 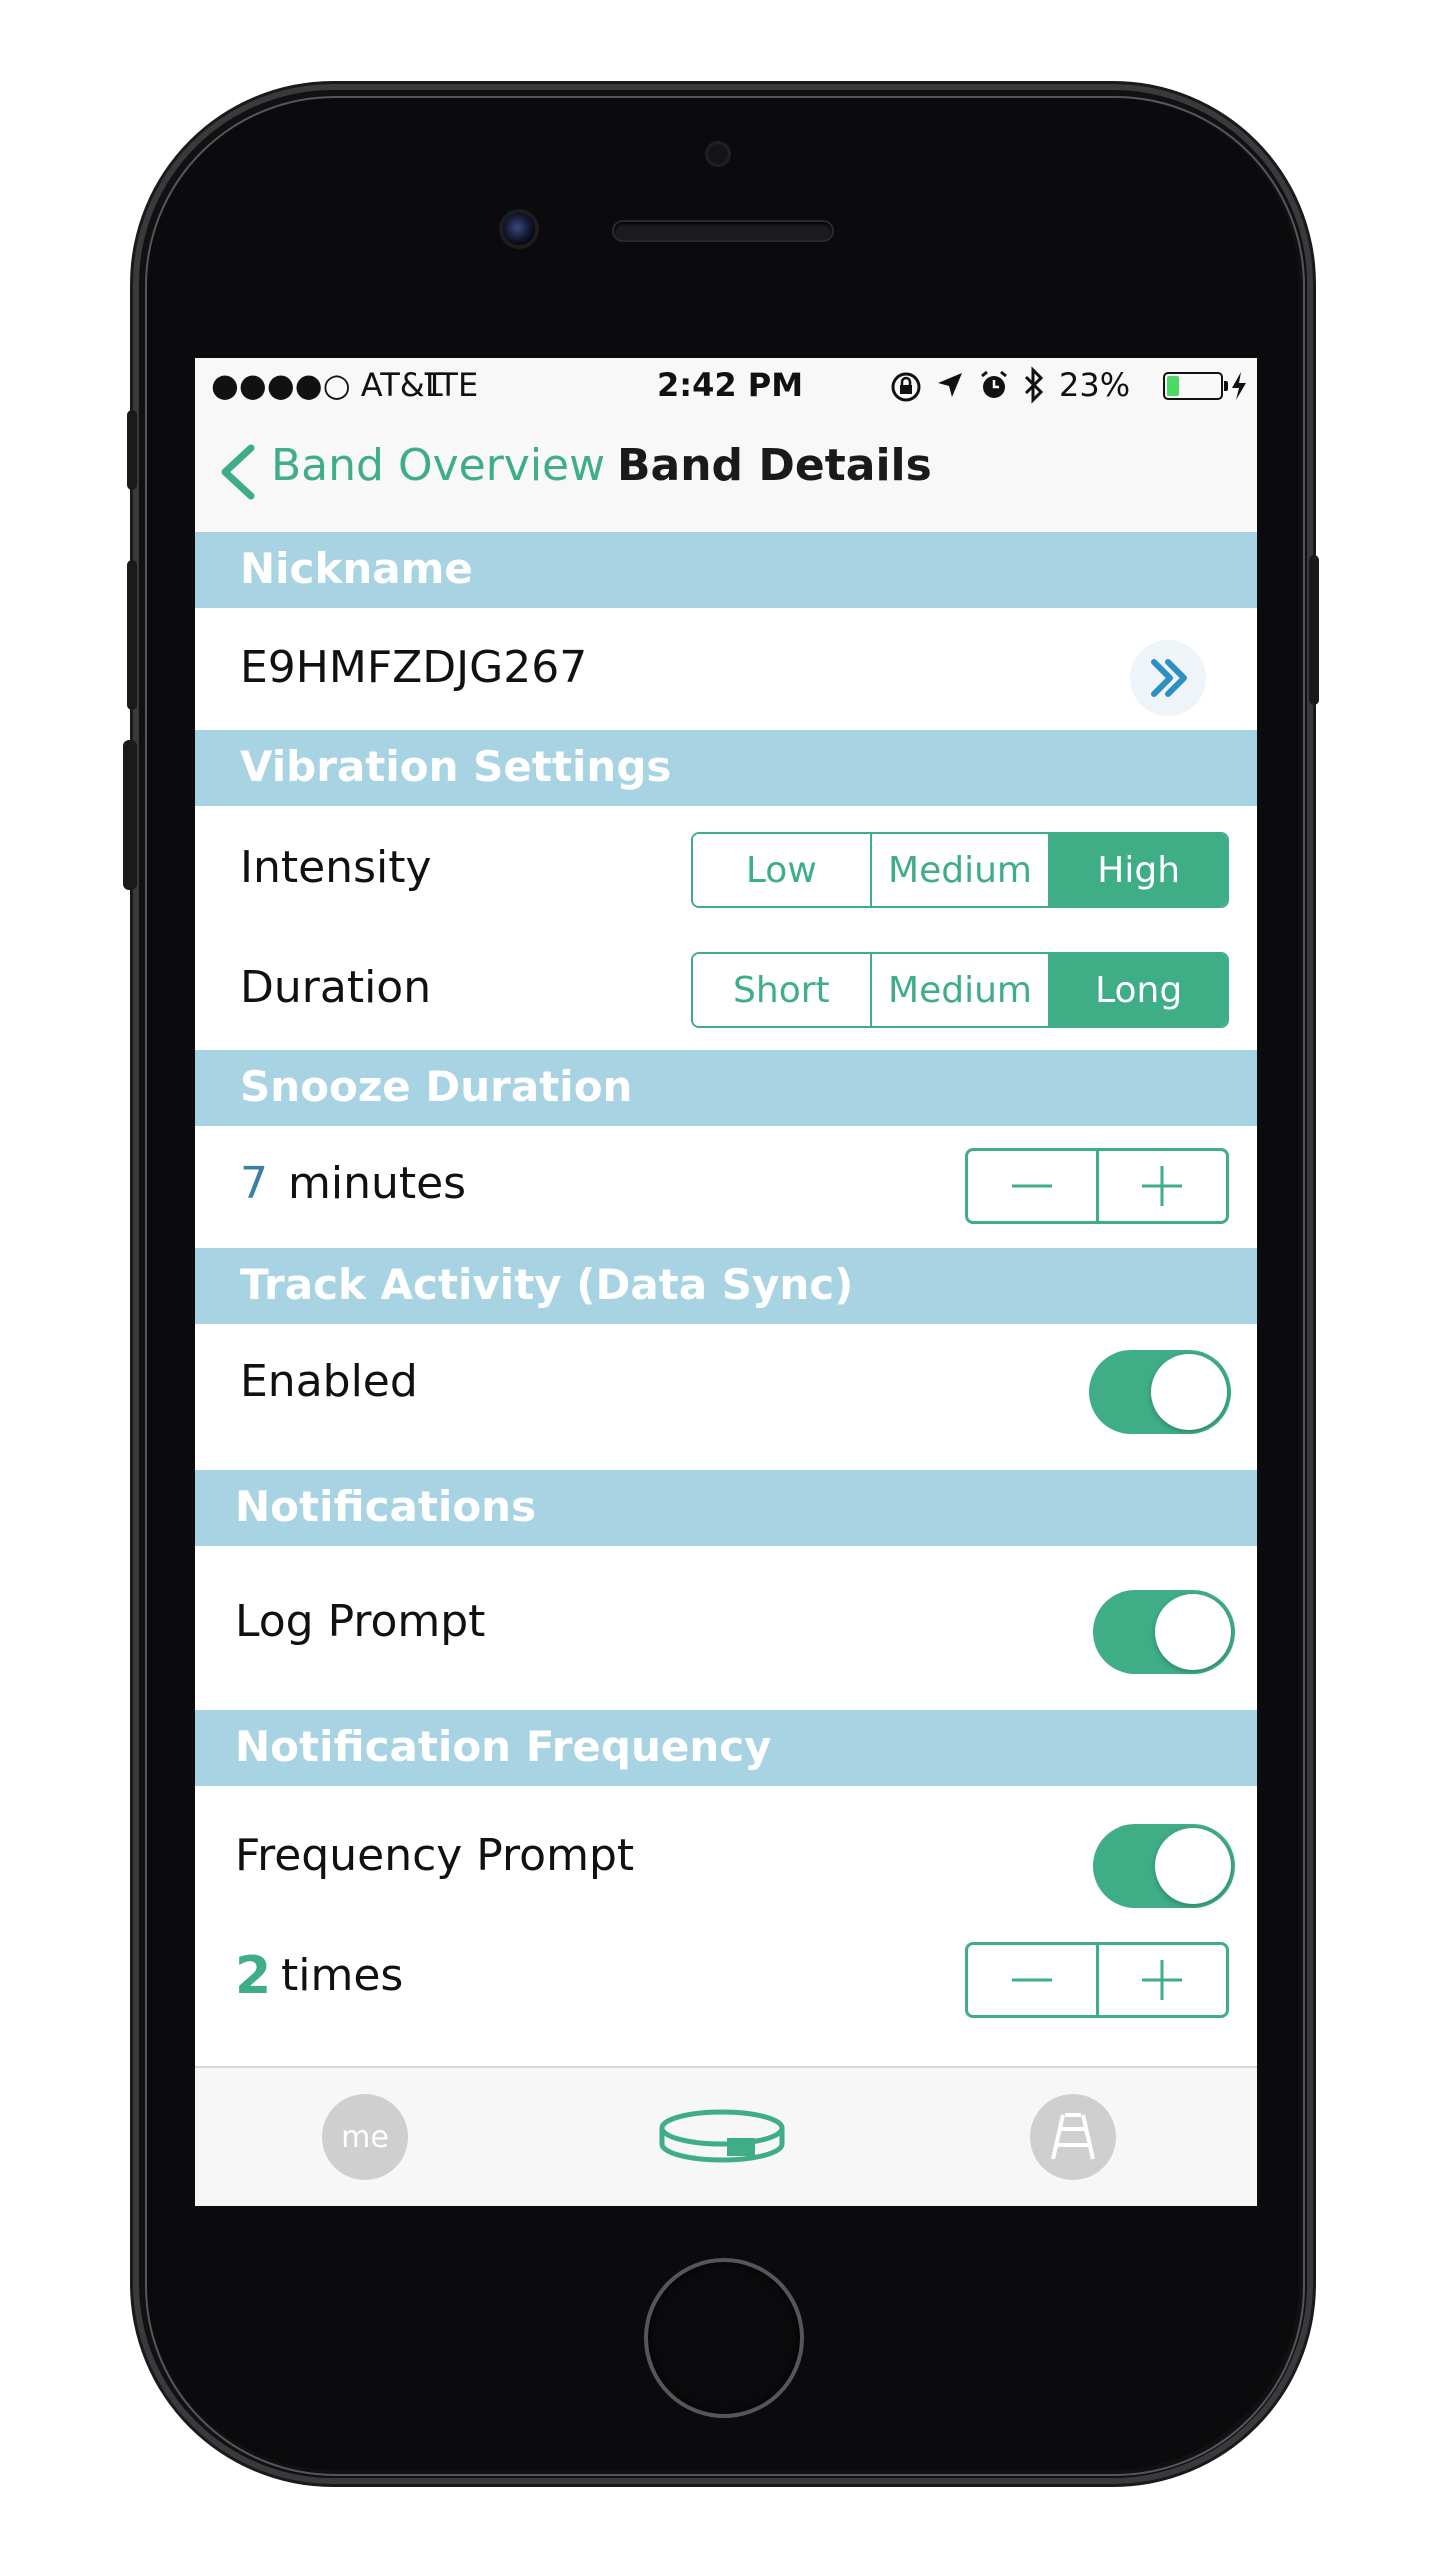 What do you see at coordinates (438, 465) in the screenshot?
I see `back-button: Band Overview` at bounding box center [438, 465].